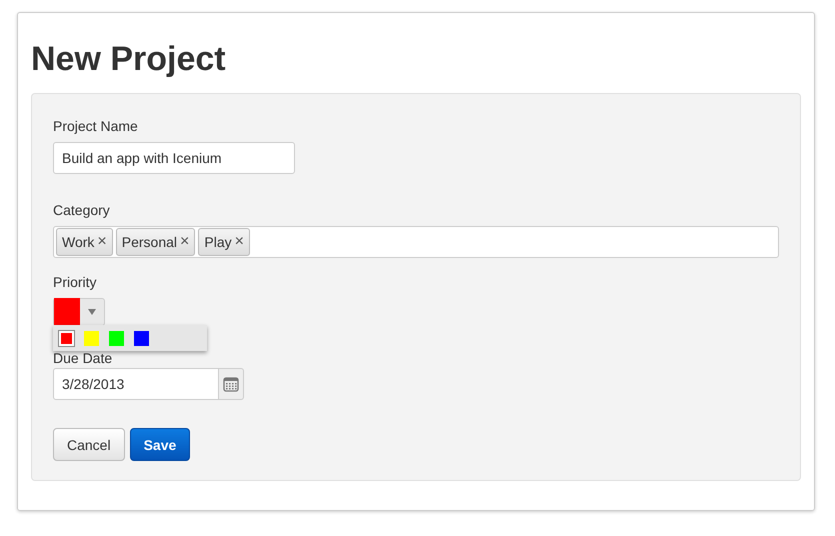 Image resolution: width=835 pixels, height=536 pixels. What do you see at coordinates (79, 312) in the screenshot?
I see `color-picker` at bounding box center [79, 312].